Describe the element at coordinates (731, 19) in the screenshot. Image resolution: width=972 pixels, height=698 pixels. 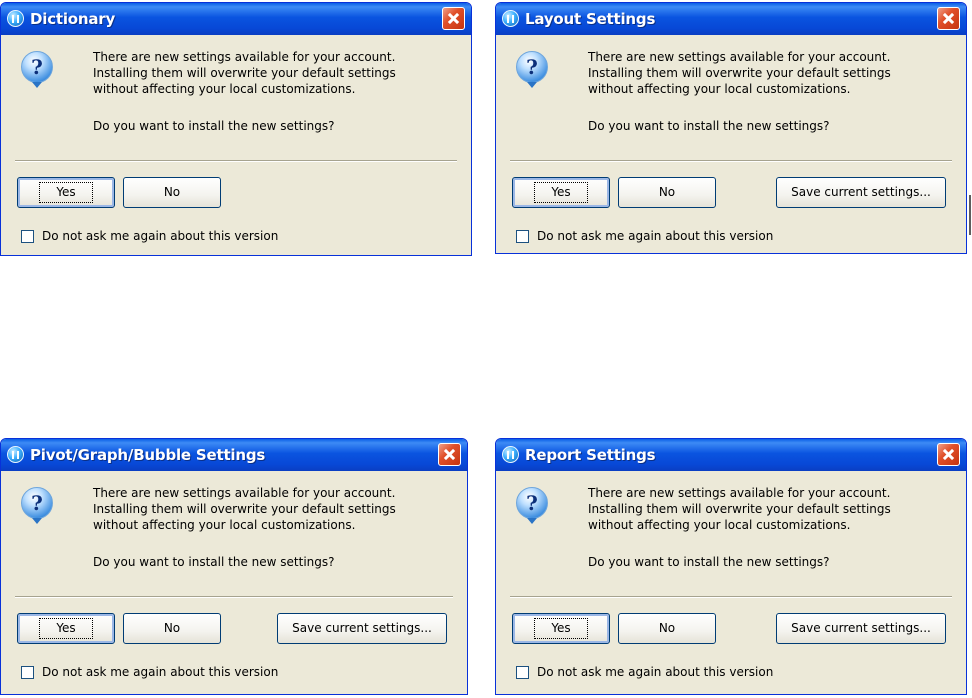
I see `title-bar: Layout Settings` at that location.